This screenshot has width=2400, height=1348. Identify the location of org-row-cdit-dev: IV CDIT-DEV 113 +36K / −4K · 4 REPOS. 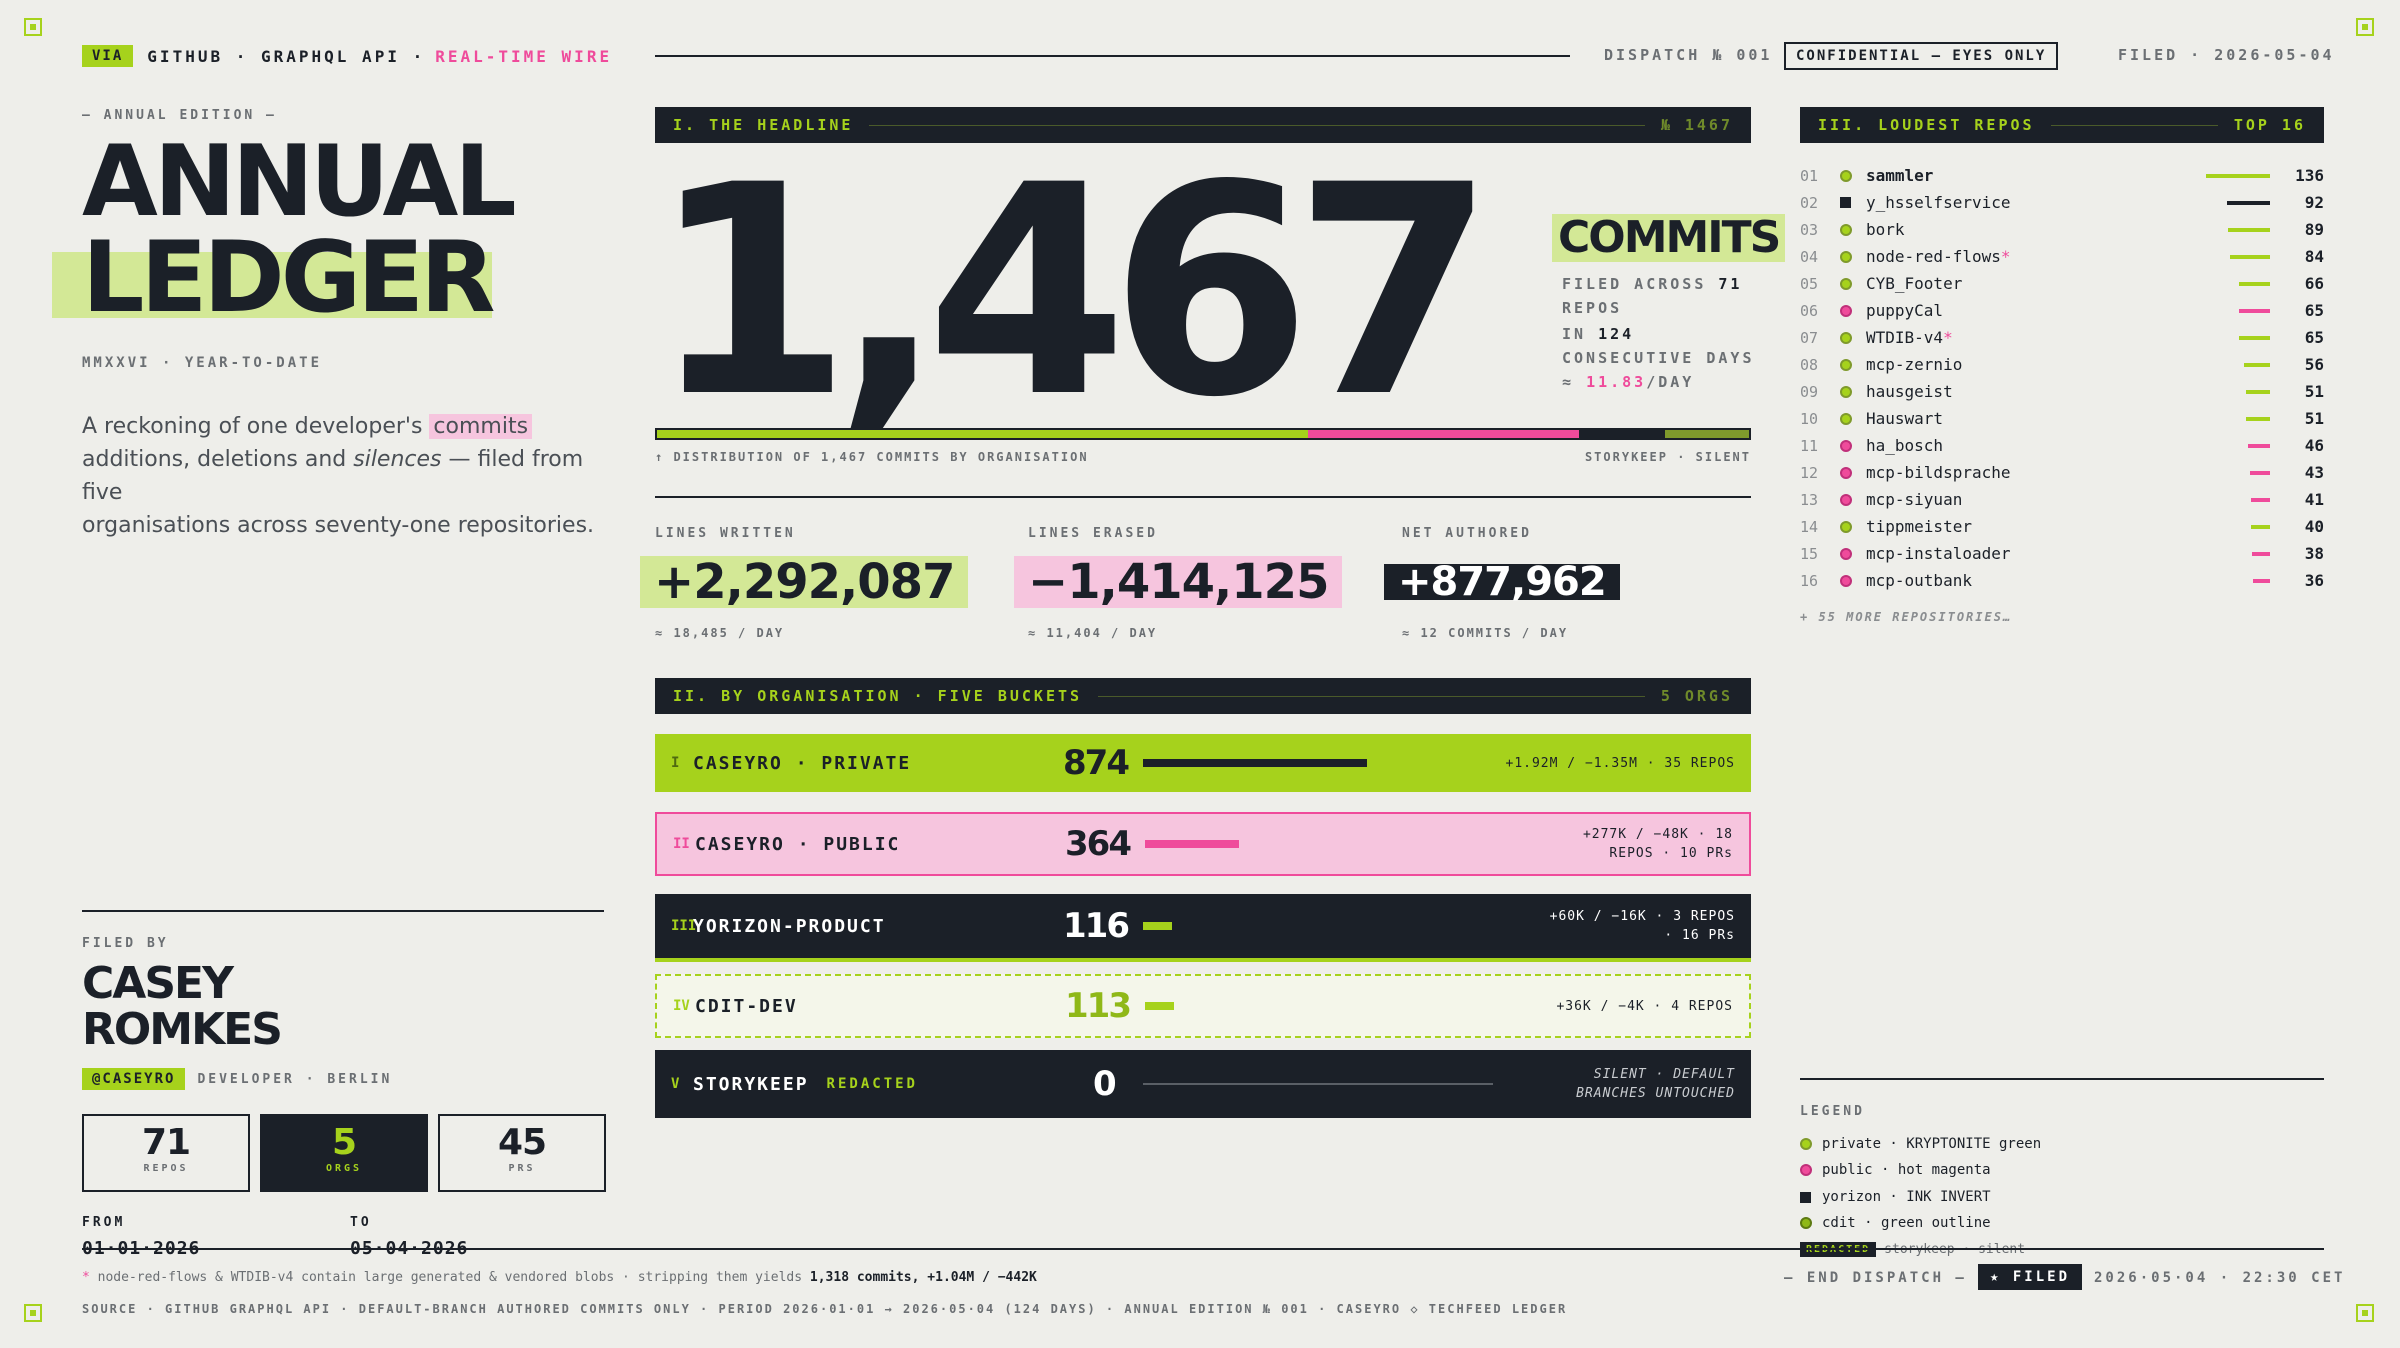
(1203, 1006).